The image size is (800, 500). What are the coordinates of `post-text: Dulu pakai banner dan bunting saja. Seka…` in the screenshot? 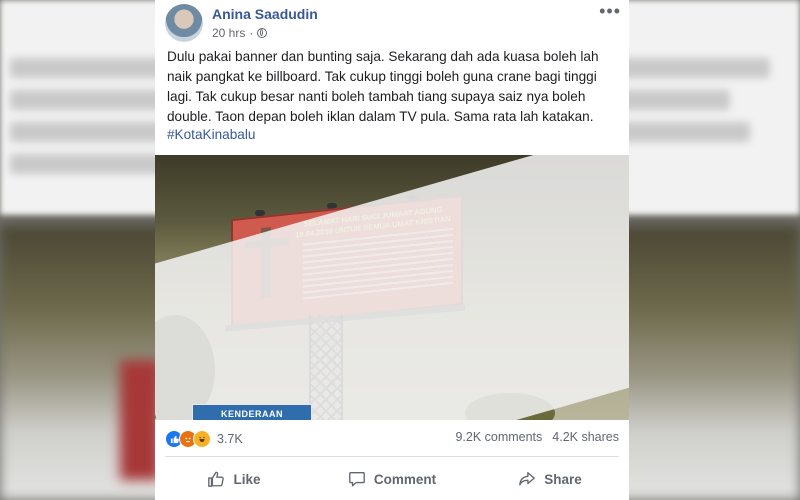 It's located at (383, 86).